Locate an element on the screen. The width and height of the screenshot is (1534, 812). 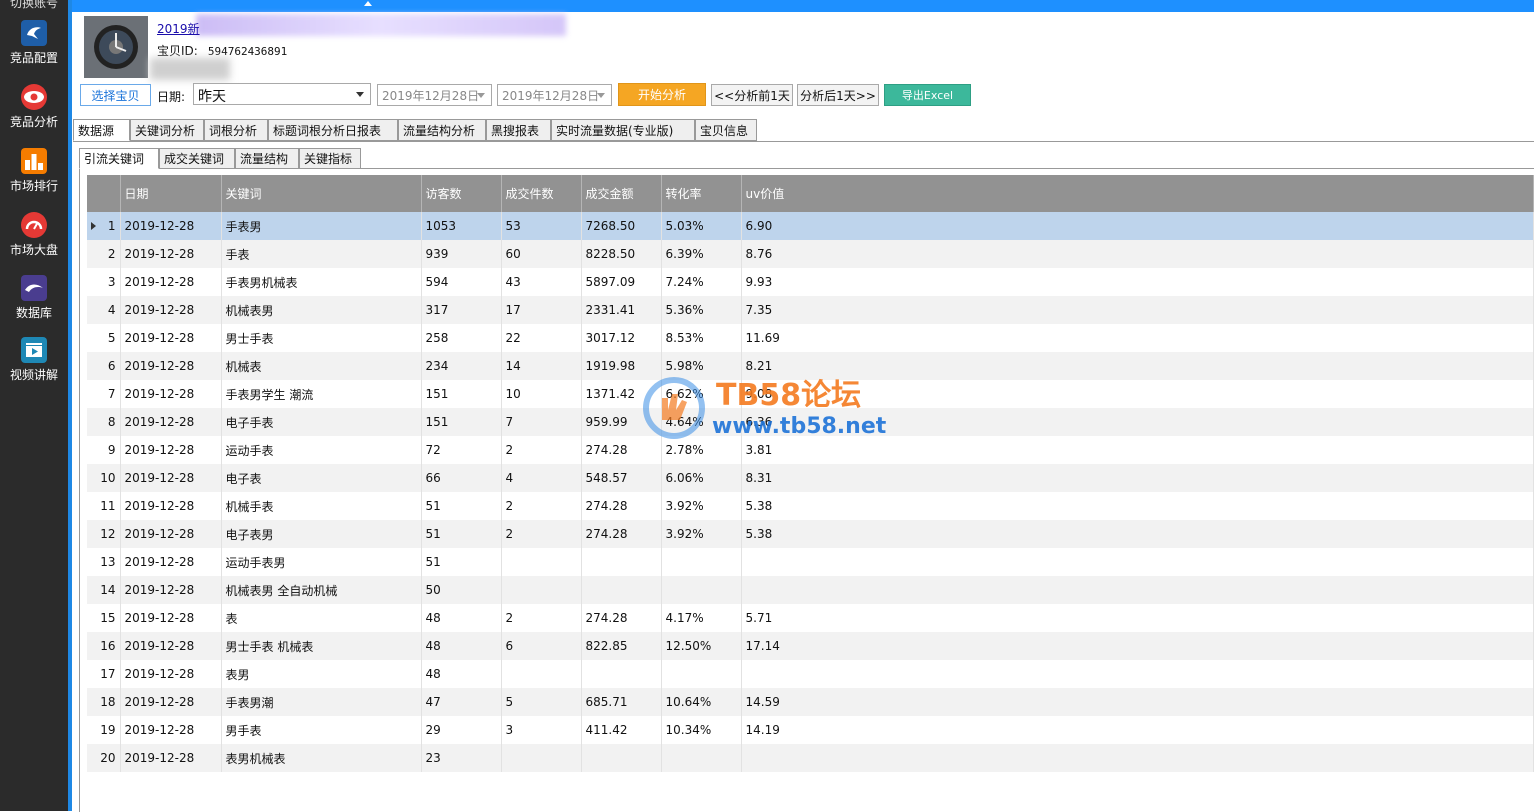
cell-deal-items: 53 is located at coordinates (541, 226).